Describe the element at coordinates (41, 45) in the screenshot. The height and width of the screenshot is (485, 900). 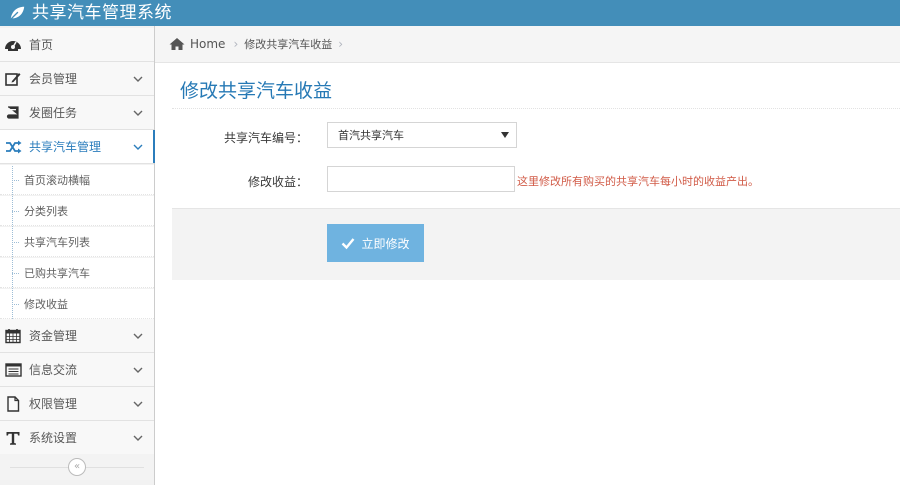
I see `sidebar-item-label: 首页` at that location.